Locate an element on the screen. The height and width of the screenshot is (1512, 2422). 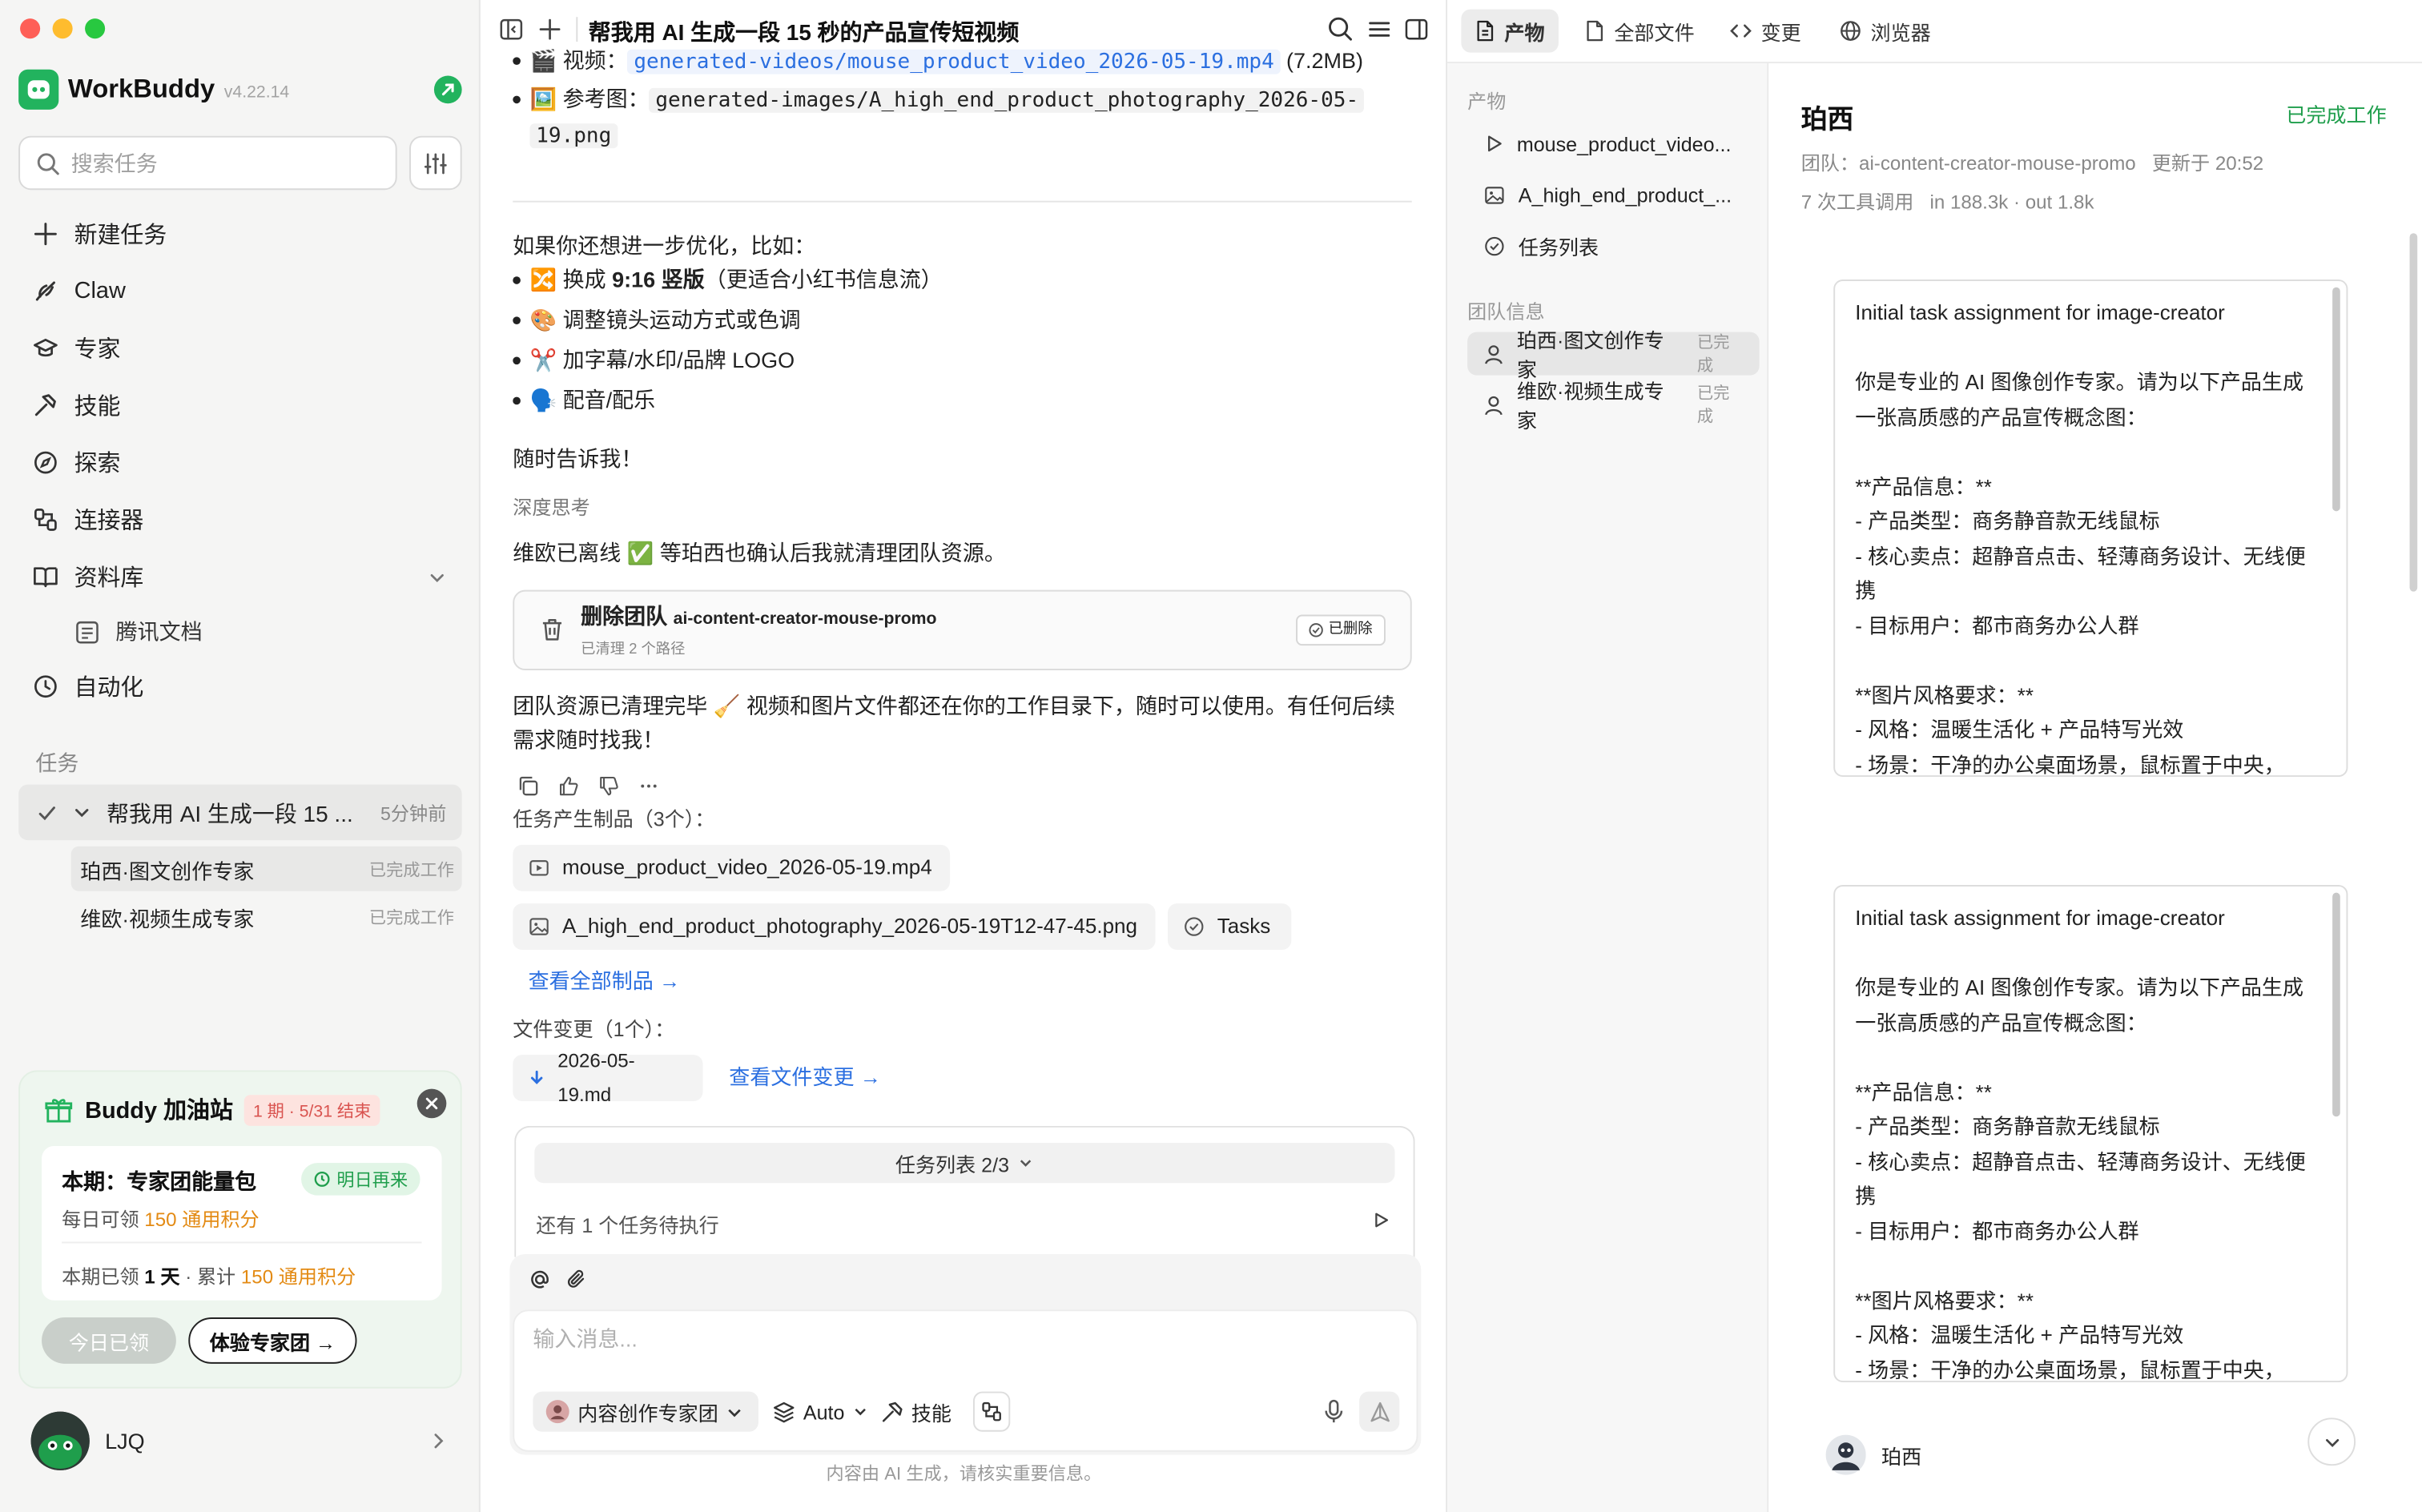
close-window-button is located at coordinates (31, 28).